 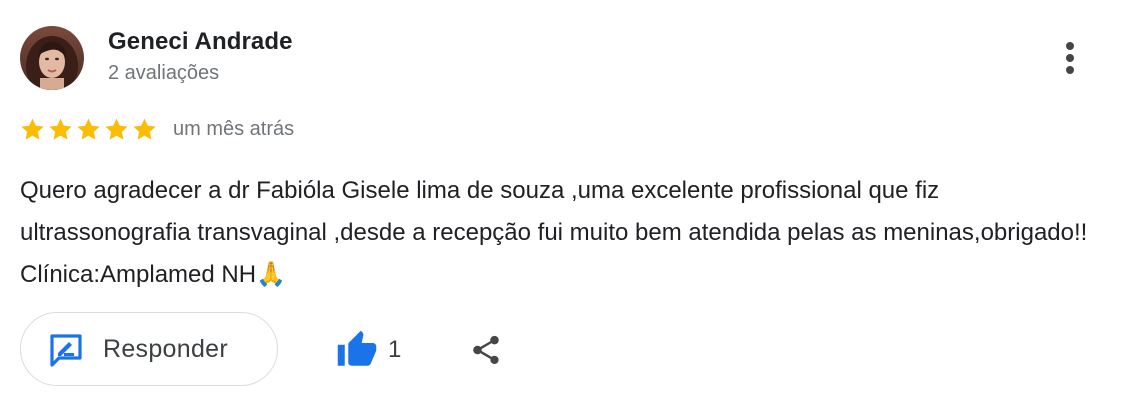 I want to click on like-count: 1, so click(x=395, y=349).